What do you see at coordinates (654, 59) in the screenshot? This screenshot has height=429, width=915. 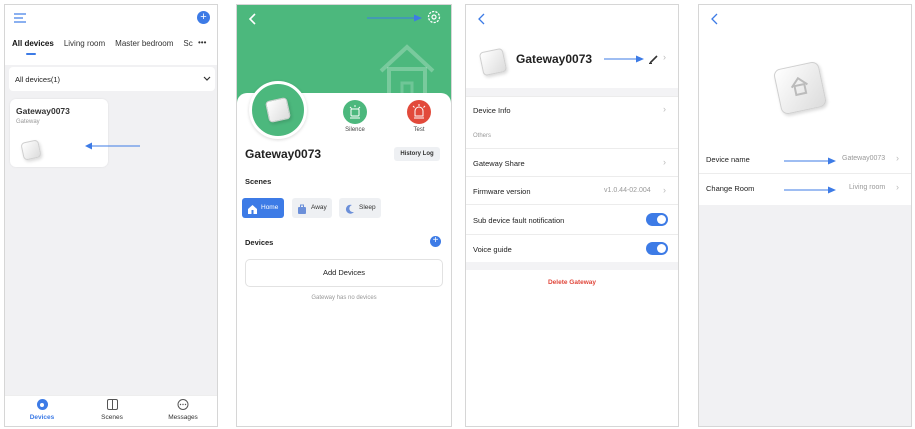 I see `edit-pencil-icon` at bounding box center [654, 59].